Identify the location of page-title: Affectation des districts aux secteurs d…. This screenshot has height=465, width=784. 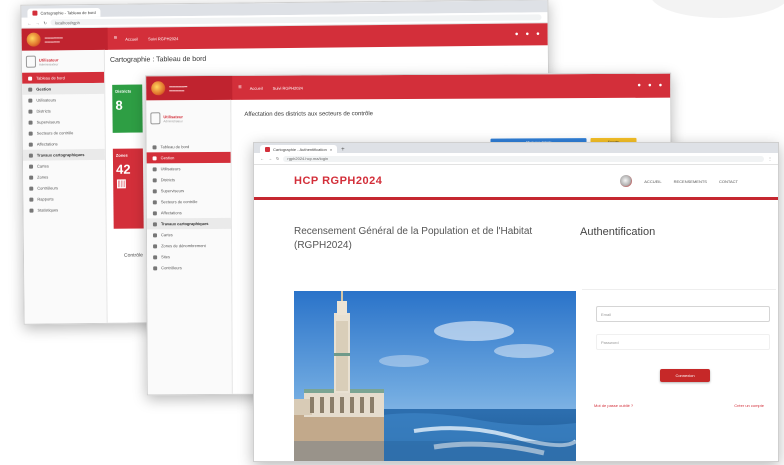
(309, 114).